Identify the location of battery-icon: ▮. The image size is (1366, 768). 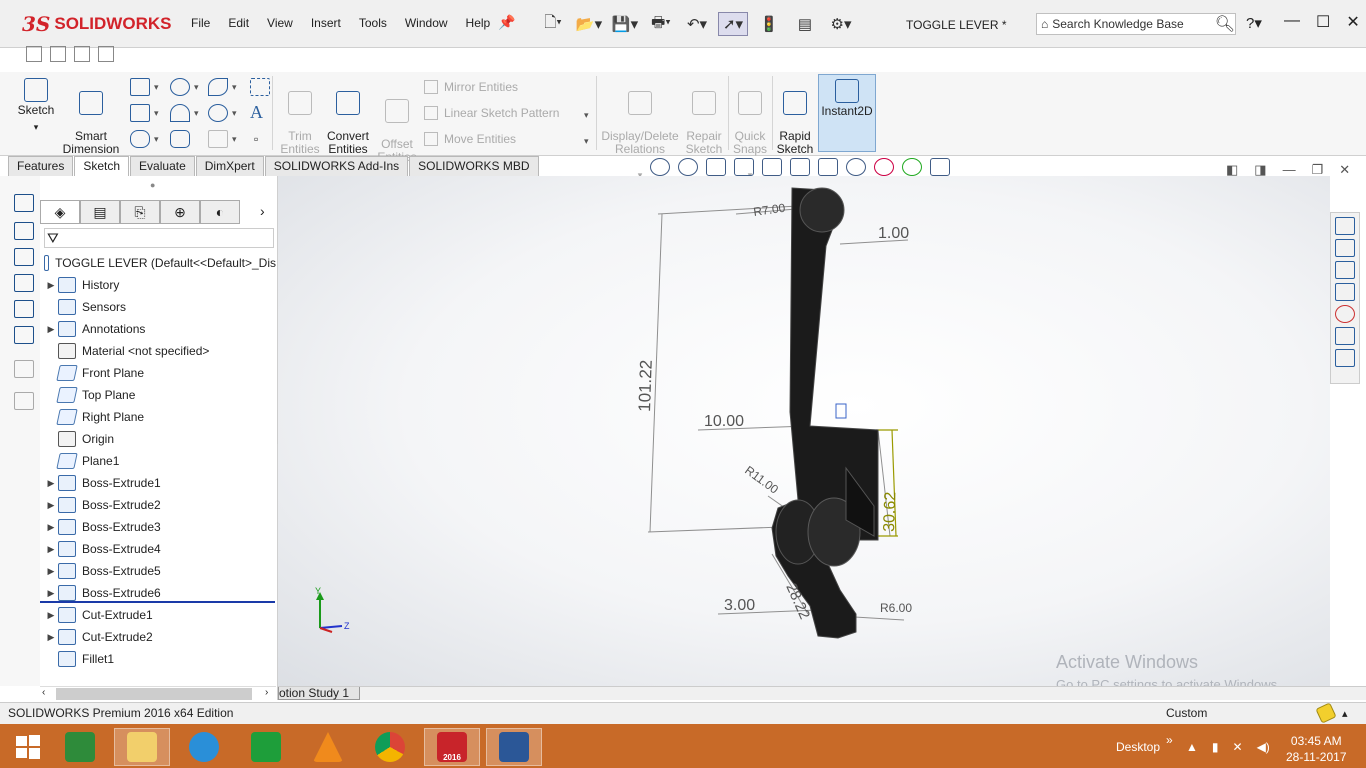
(1215, 747).